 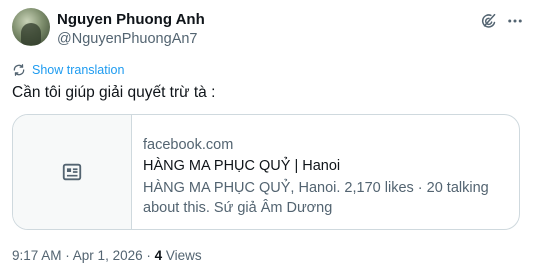 I want to click on tweet-meta: 9:17 AM · Apr 1, 2026 · 4 Views, so click(x=107, y=255).